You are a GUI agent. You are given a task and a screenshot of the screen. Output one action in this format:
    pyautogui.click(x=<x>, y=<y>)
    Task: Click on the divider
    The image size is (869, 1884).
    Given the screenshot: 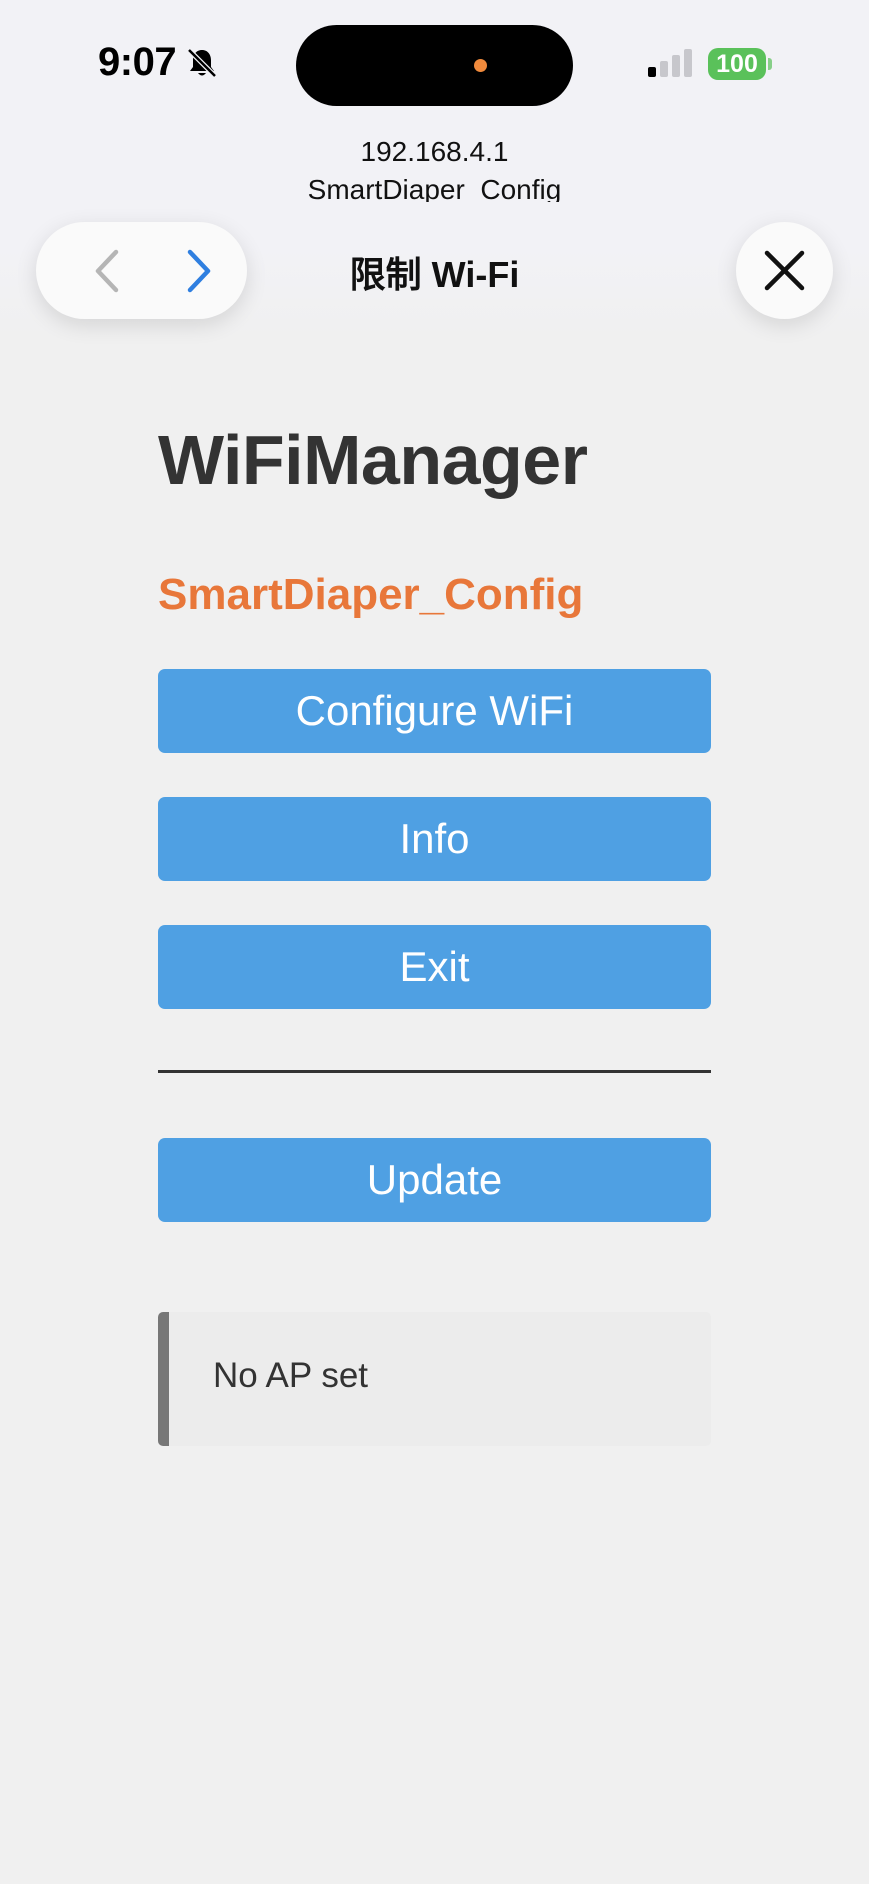 What is the action you would take?
    pyautogui.click(x=434, y=1071)
    